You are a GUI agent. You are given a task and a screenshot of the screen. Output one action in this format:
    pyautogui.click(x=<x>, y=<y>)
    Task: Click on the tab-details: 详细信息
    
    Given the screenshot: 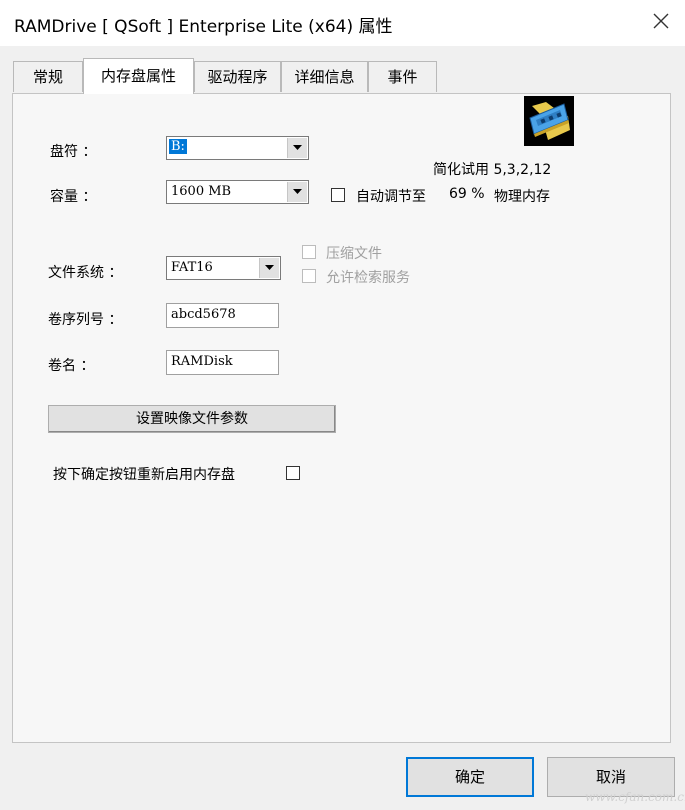 What is the action you would take?
    pyautogui.click(x=324, y=76)
    